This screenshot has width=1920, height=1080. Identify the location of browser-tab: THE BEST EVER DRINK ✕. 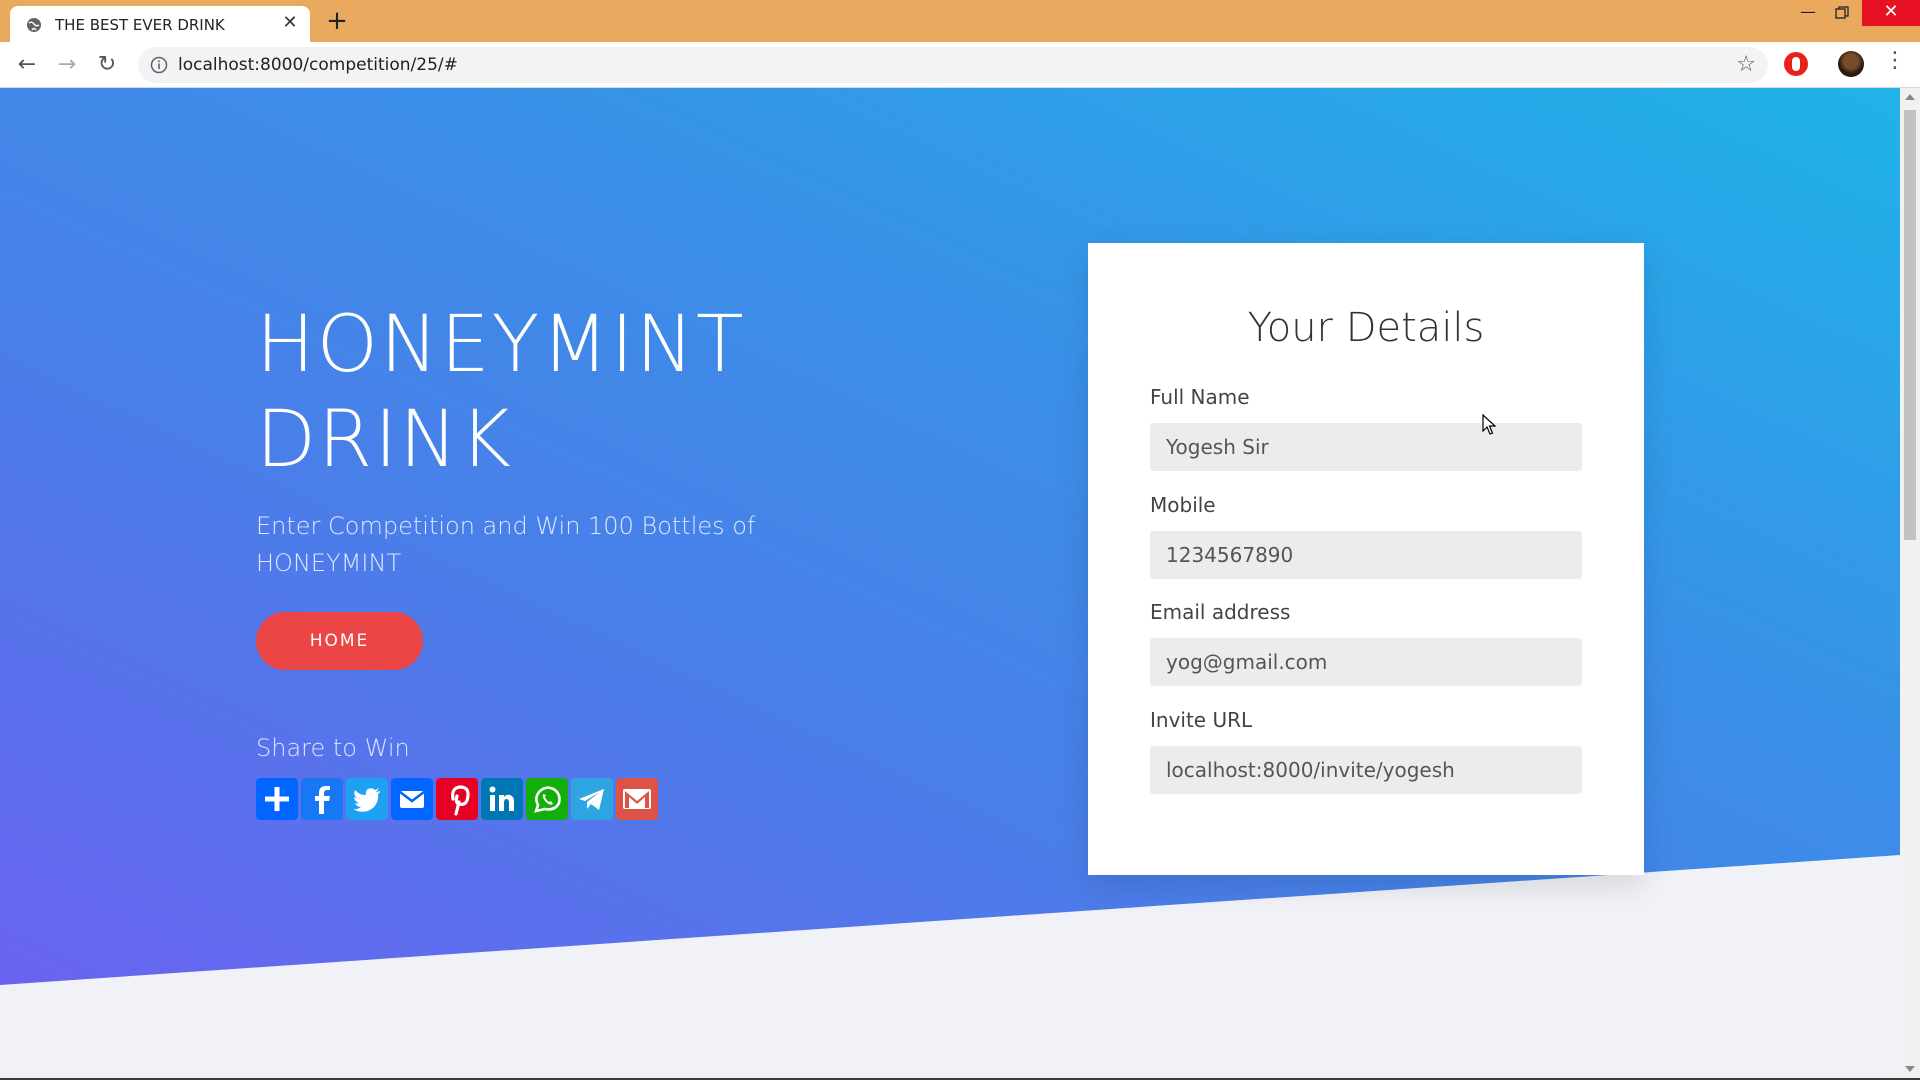
(160, 24).